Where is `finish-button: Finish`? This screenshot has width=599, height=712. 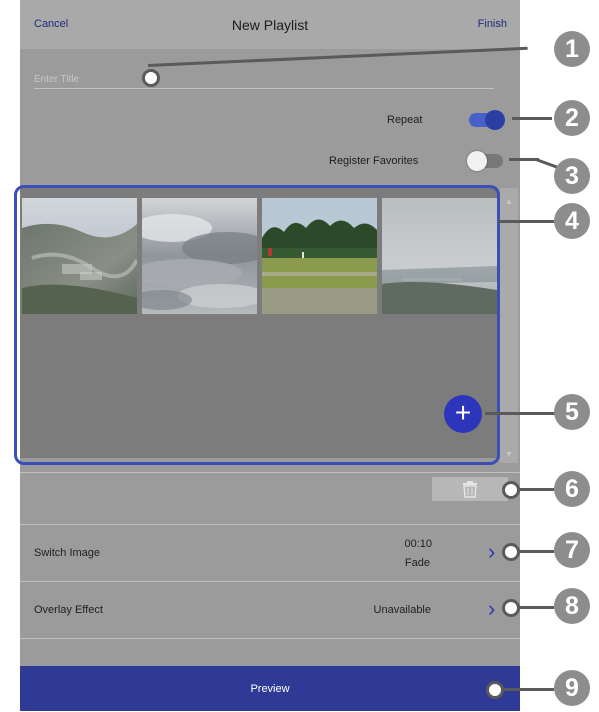
finish-button: Finish is located at coordinates (492, 24).